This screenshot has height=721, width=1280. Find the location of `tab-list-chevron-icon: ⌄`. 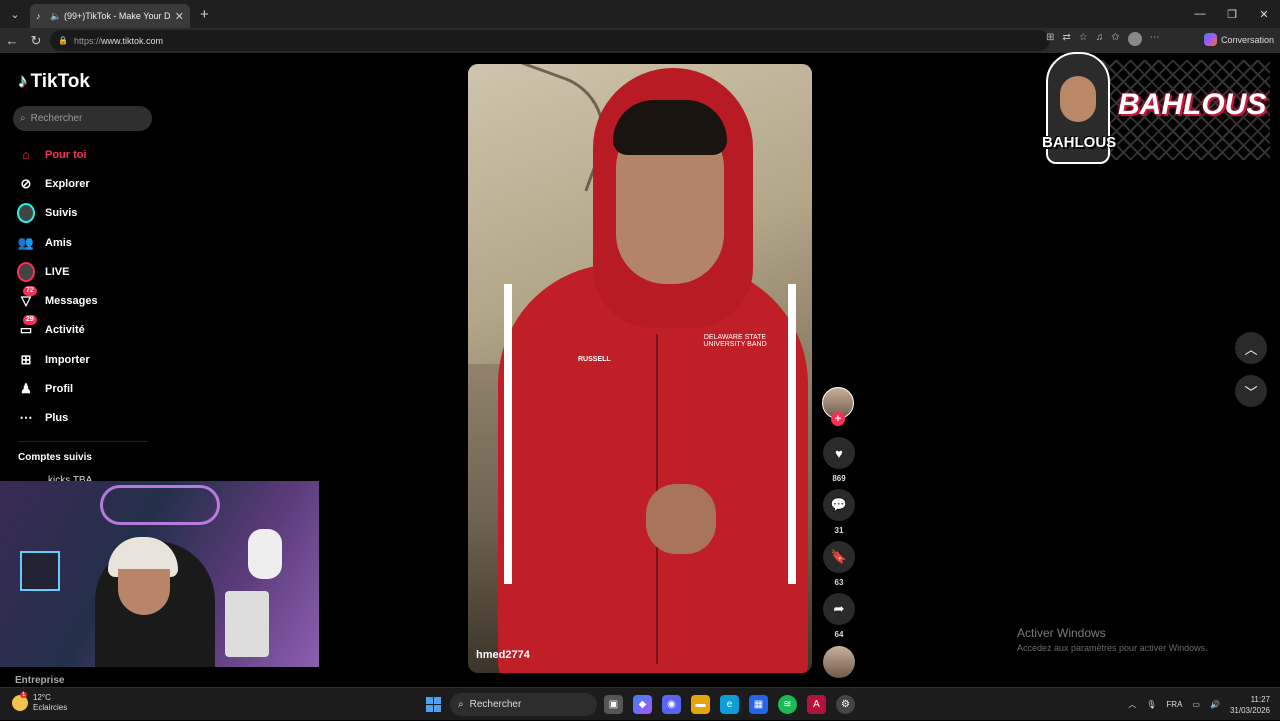

tab-list-chevron-icon: ⌄ is located at coordinates (15, 14).